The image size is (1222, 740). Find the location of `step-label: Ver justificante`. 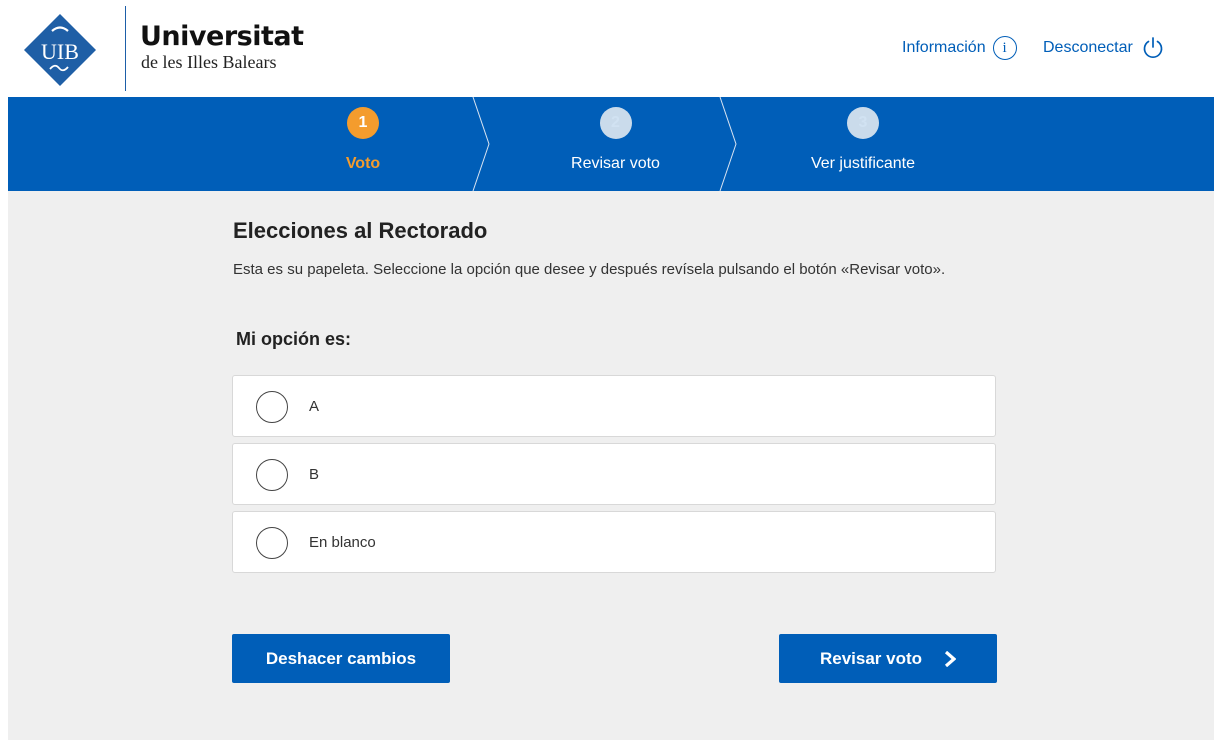

step-label: Ver justificante is located at coordinates (863, 163).